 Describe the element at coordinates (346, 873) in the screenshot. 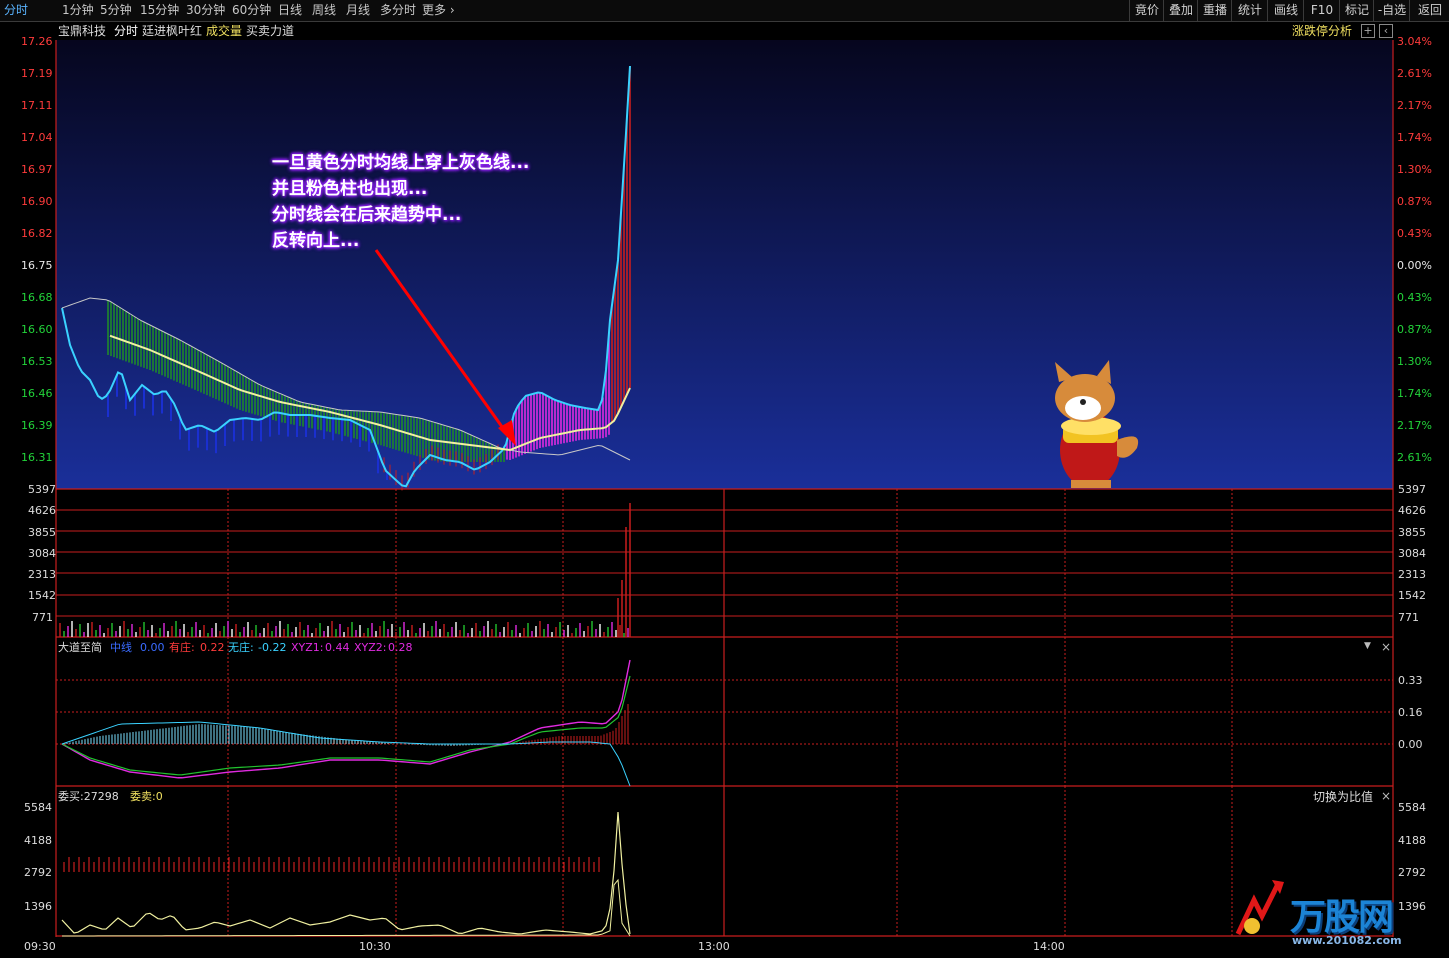

I see `order-line` at that location.